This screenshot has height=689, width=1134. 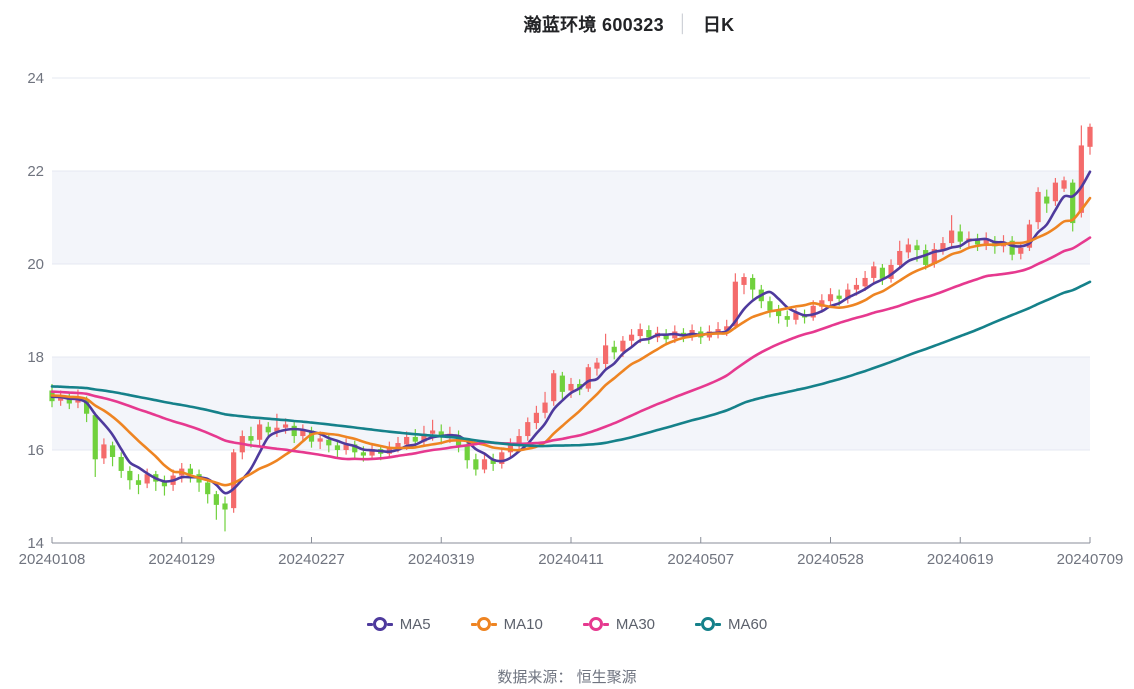 I want to click on ma60-legend-icon, so click(x=708, y=624).